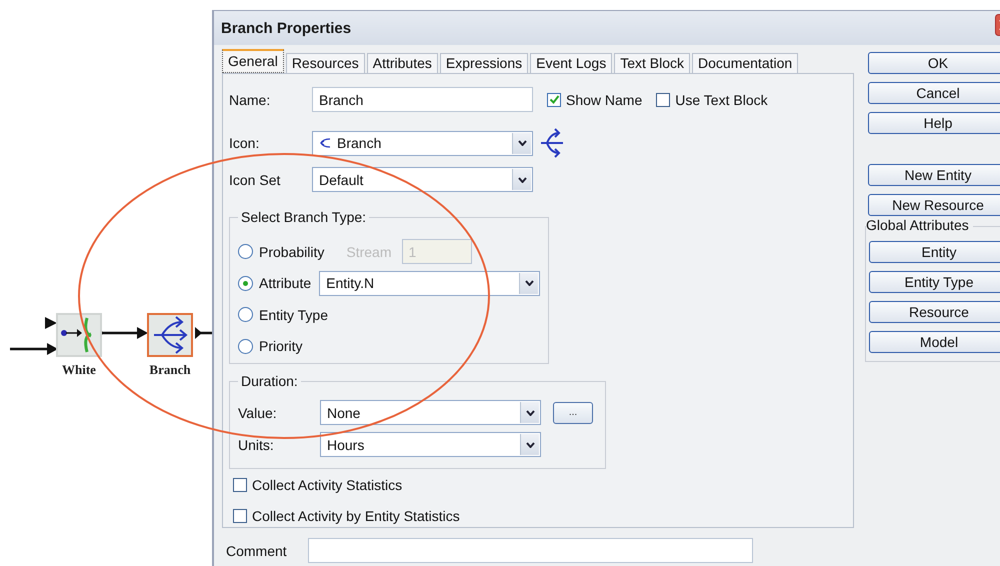  Describe the element at coordinates (934, 63) in the screenshot. I see `dialog-button: OK` at that location.